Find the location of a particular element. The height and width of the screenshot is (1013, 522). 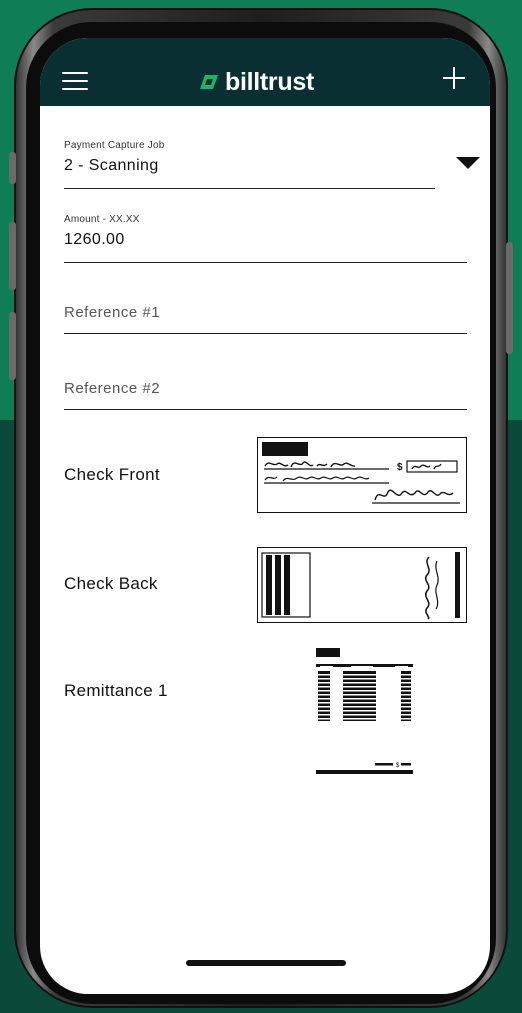

hamburger-menu-icon is located at coordinates (75, 81).